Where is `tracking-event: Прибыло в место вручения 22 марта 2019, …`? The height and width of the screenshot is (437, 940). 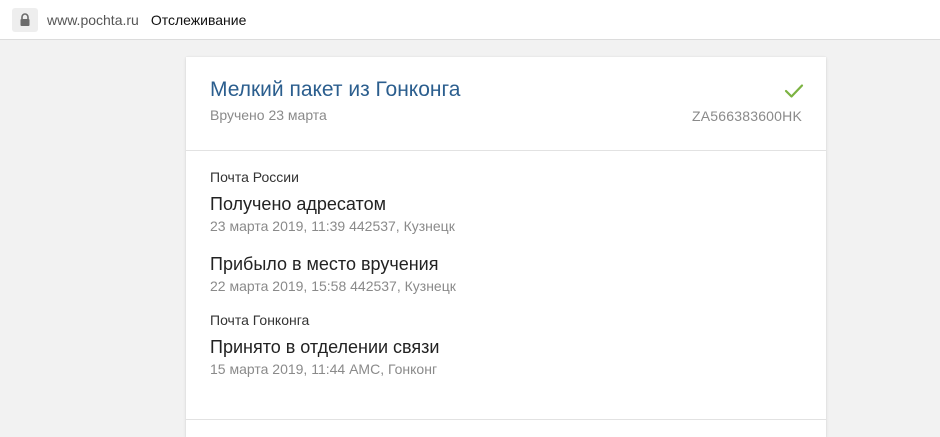 tracking-event: Прибыло в место вручения 22 марта 2019, … is located at coordinates (506, 274).